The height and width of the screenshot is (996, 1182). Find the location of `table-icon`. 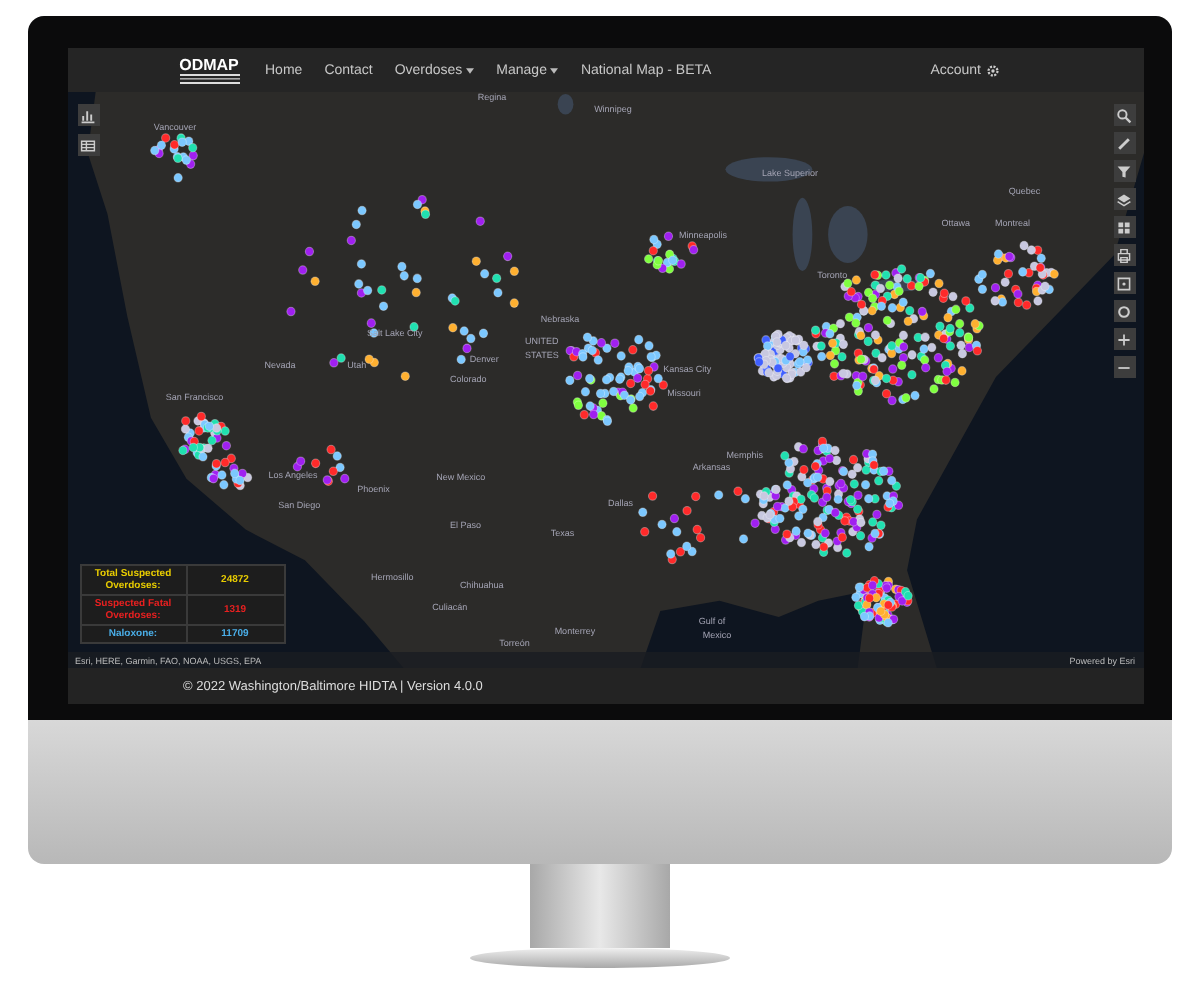

table-icon is located at coordinates (88, 145).